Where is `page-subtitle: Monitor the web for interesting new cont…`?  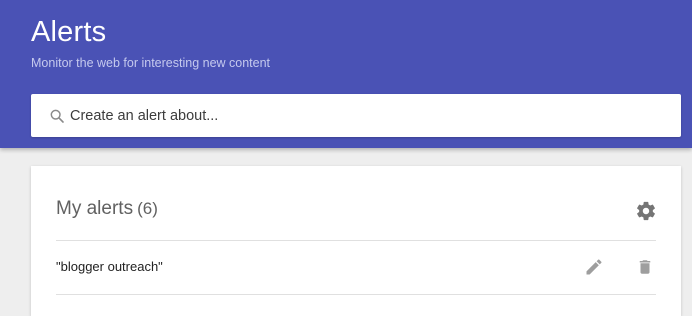 page-subtitle: Monitor the web for interesting new cont… is located at coordinates (151, 63).